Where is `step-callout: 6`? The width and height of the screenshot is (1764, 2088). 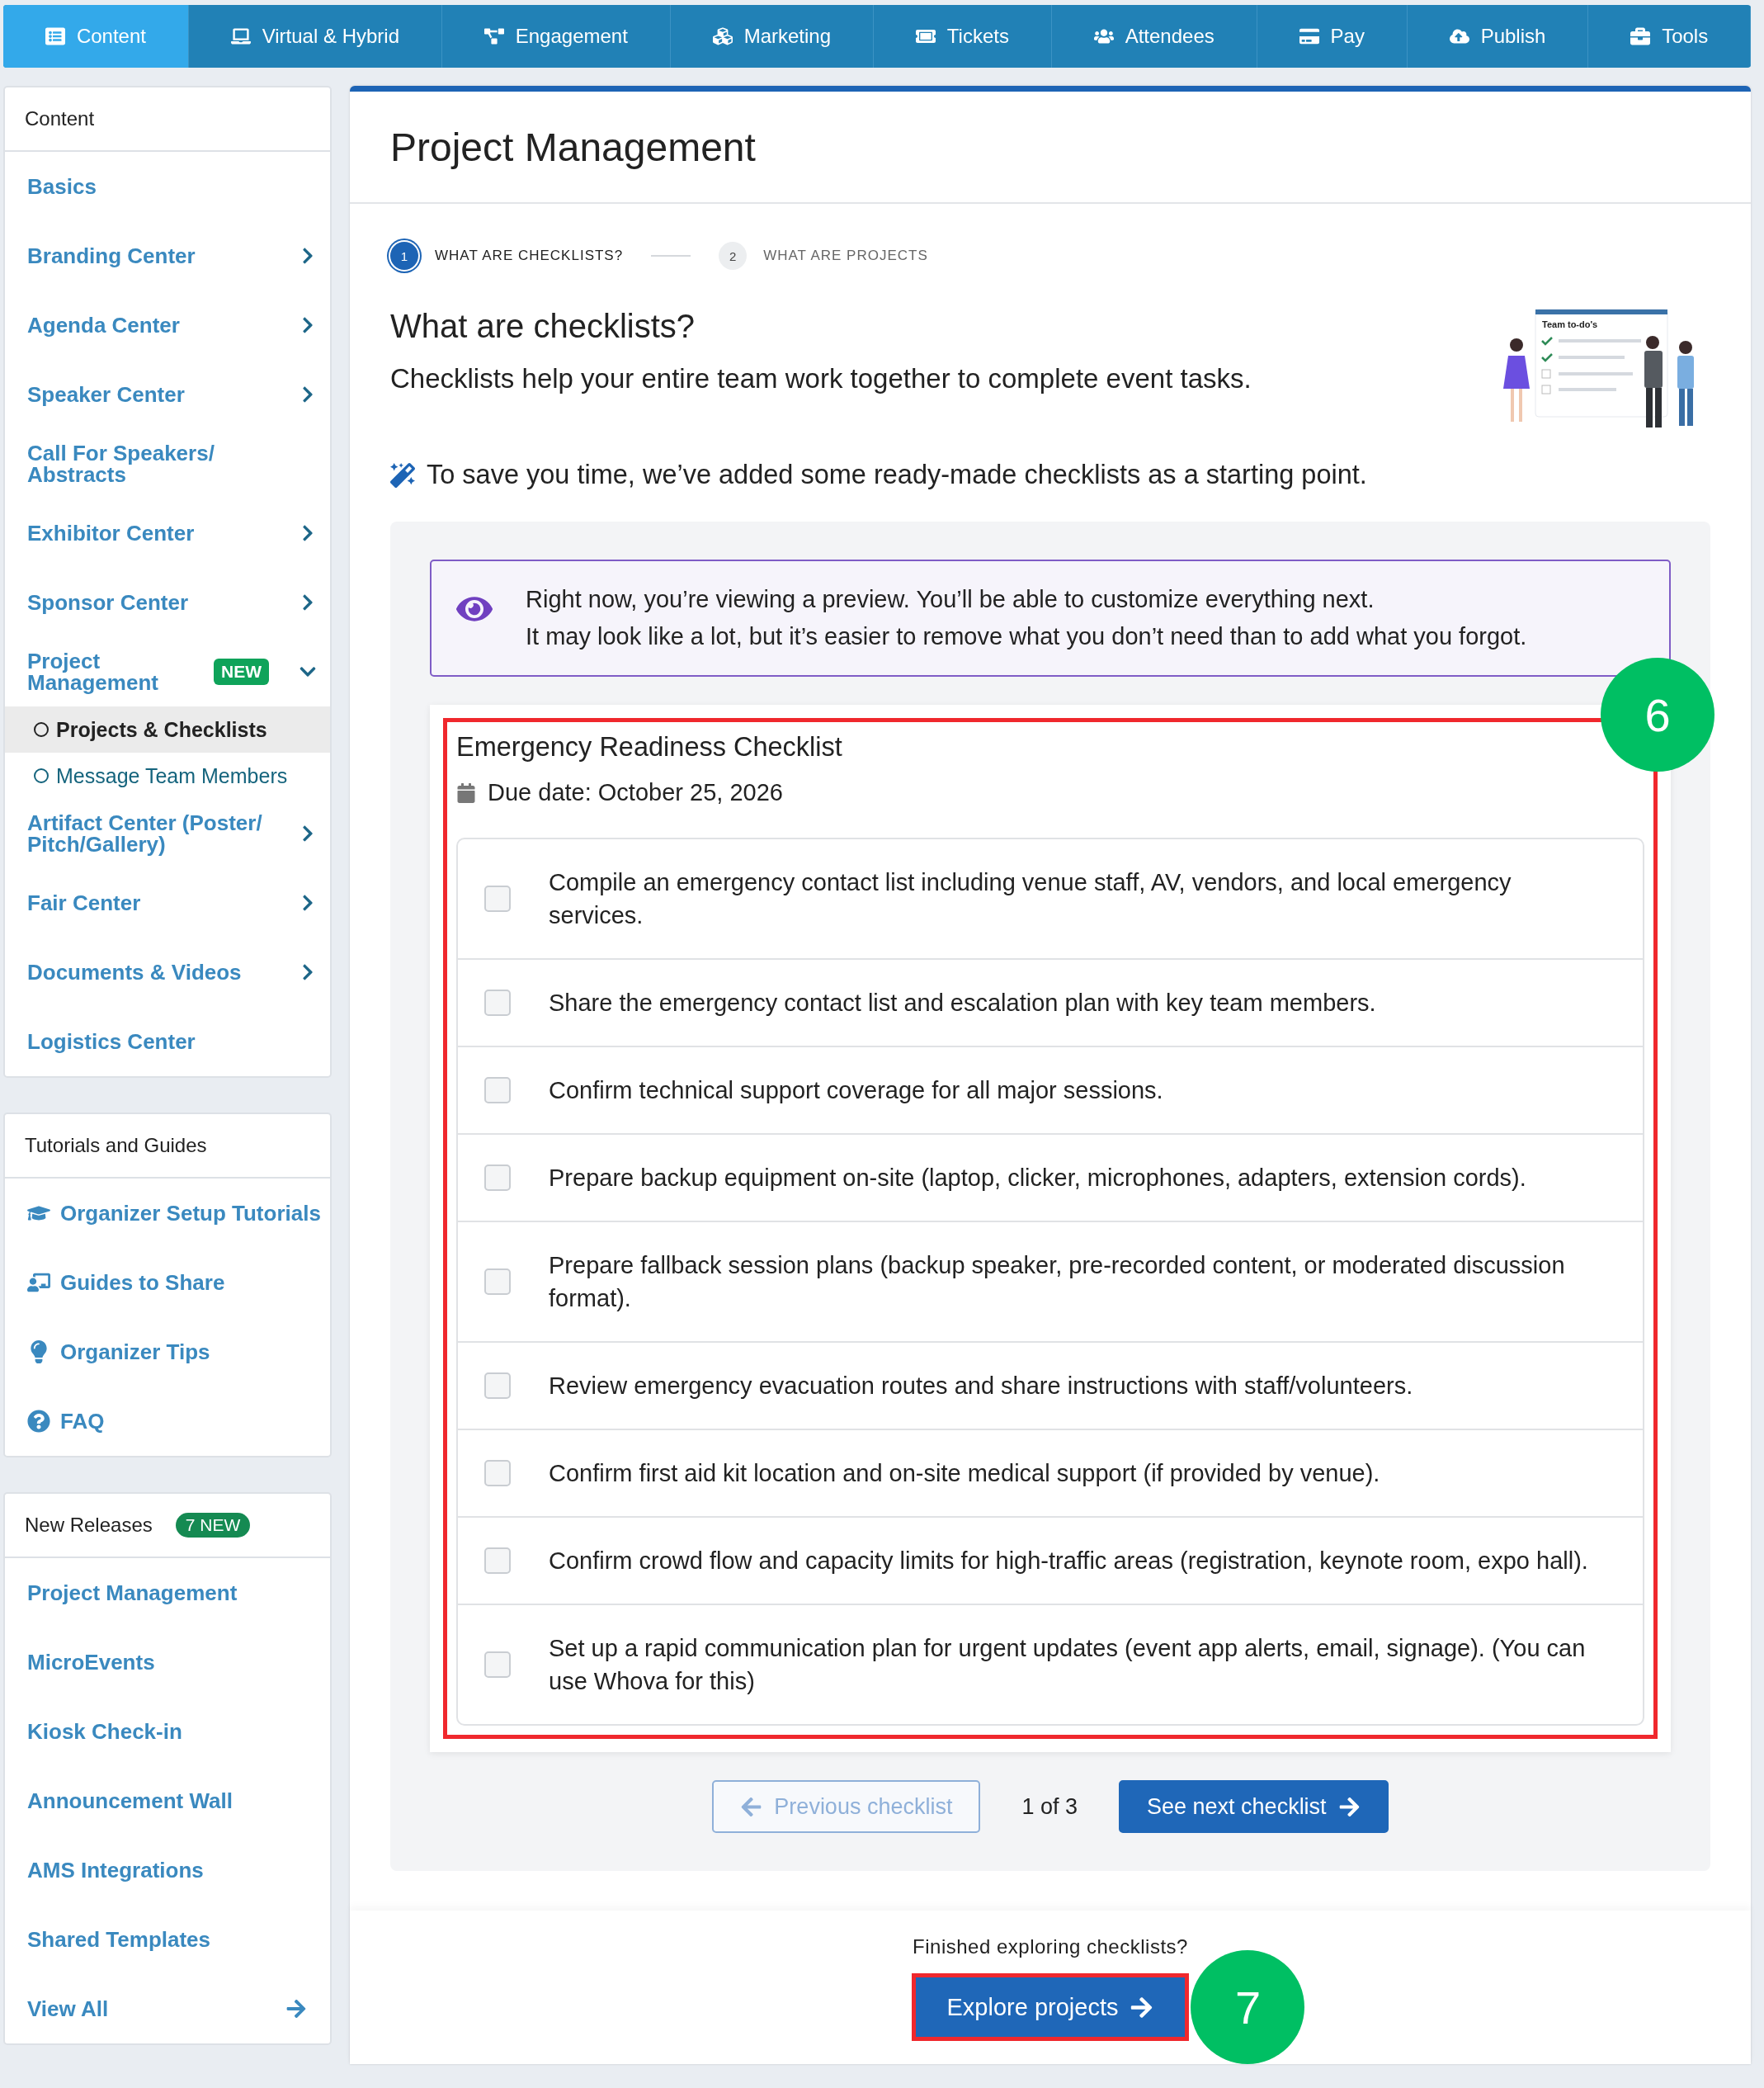 step-callout: 6 is located at coordinates (1657, 715).